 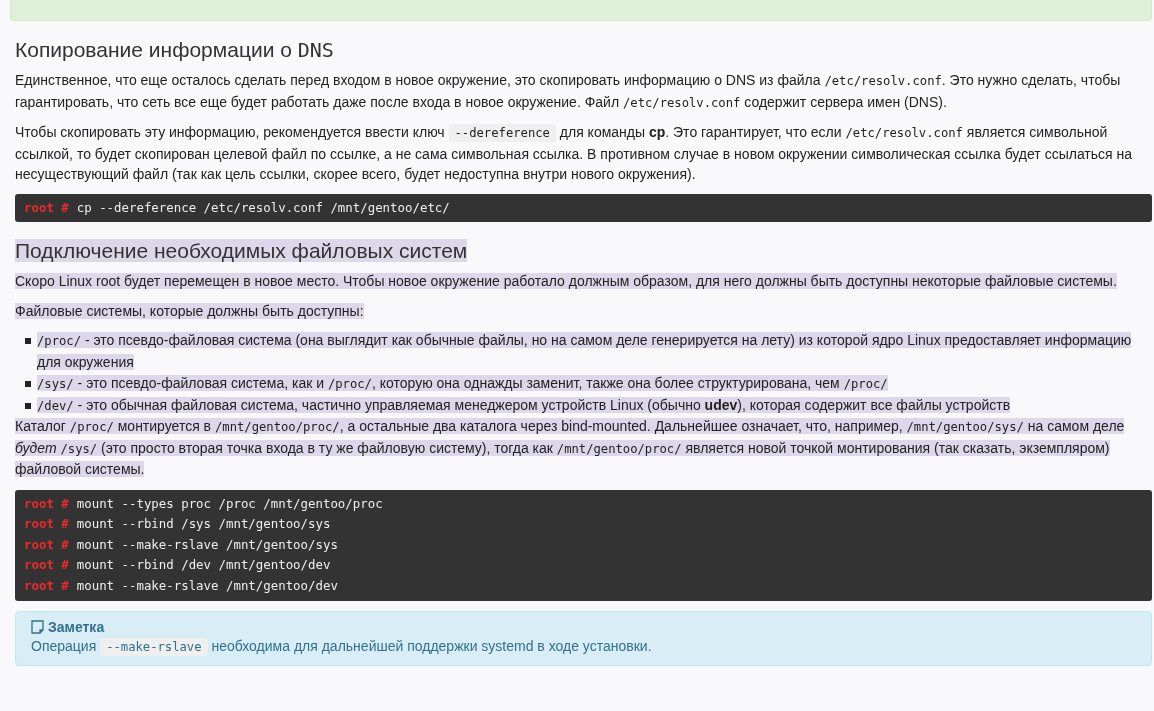 I want to click on command-text: mount --make-rslave /mnt/gentoo/sys, so click(x=207, y=544).